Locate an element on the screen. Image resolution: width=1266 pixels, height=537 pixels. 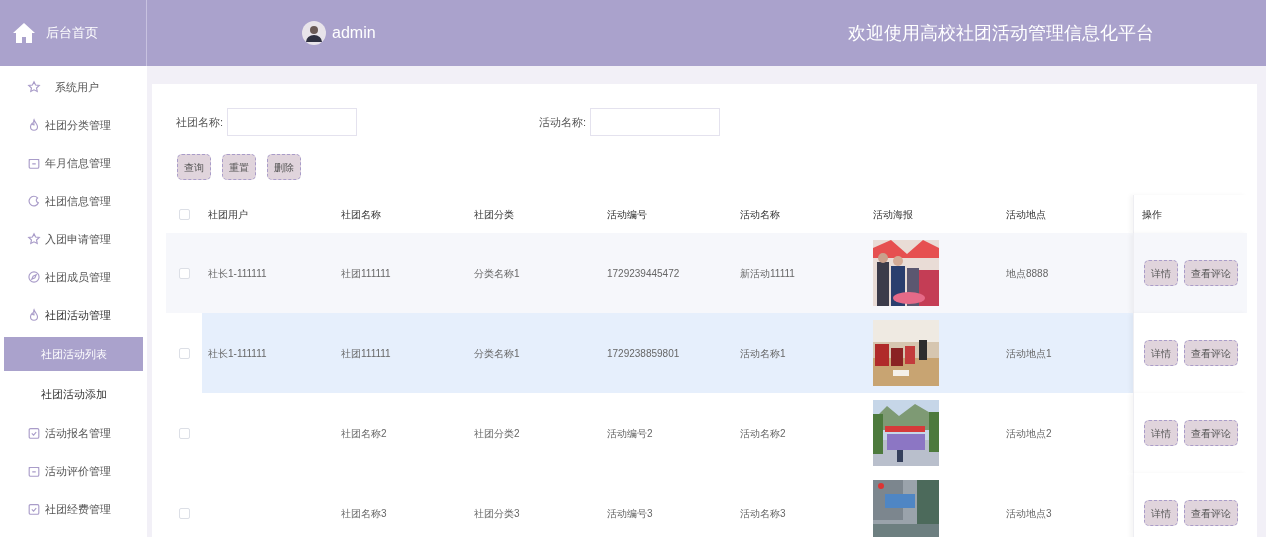
action-button: 查询 is located at coordinates (194, 167).